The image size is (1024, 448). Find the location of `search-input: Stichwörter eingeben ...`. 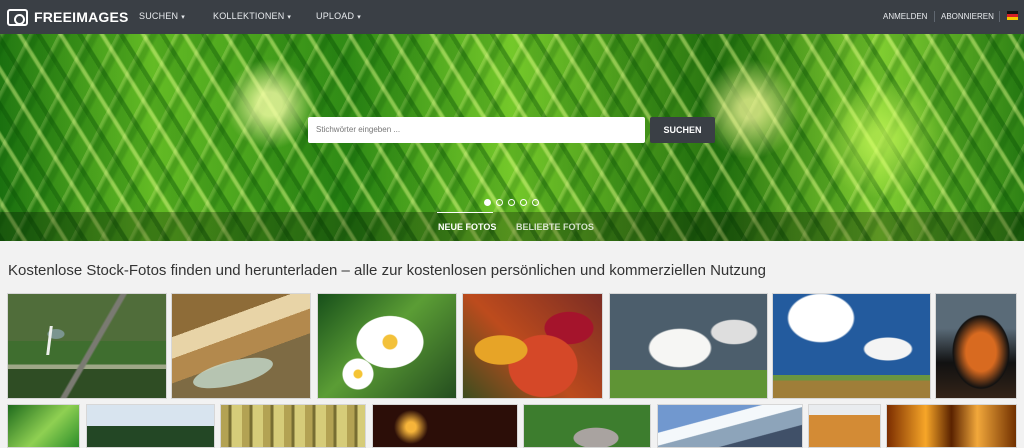

search-input: Stichwörter eingeben ... is located at coordinates (476, 130).